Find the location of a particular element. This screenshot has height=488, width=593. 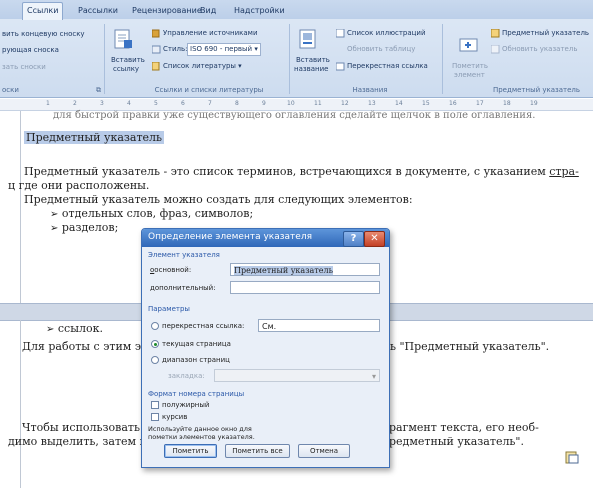

show-notes-button: зать сноски is located at coordinates (24, 67).